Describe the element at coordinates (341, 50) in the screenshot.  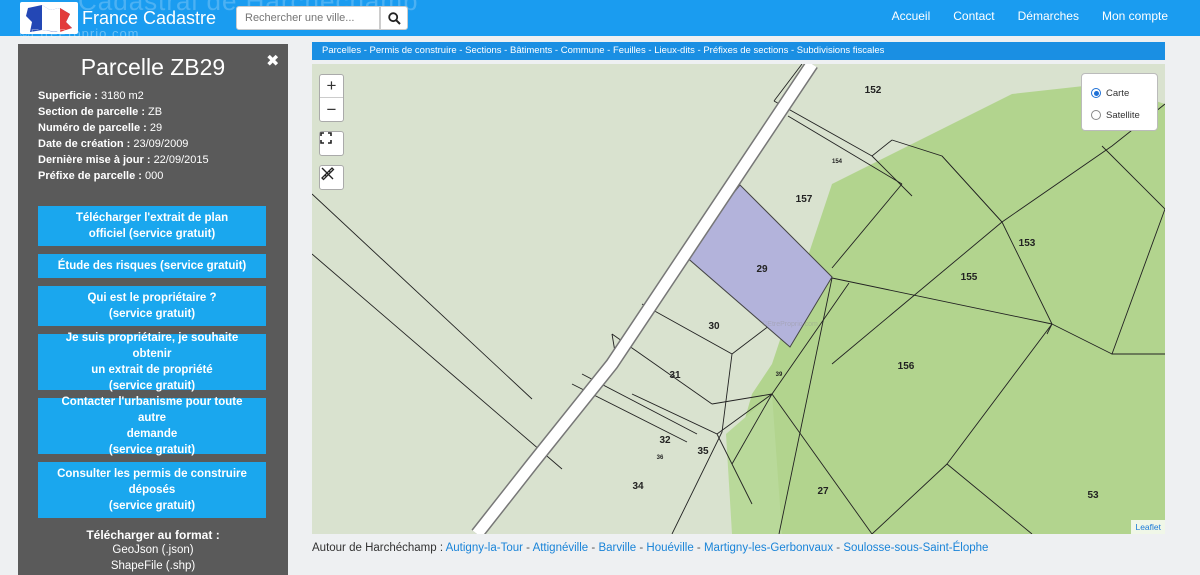
I see `layer-parcelles: Parcelles` at that location.